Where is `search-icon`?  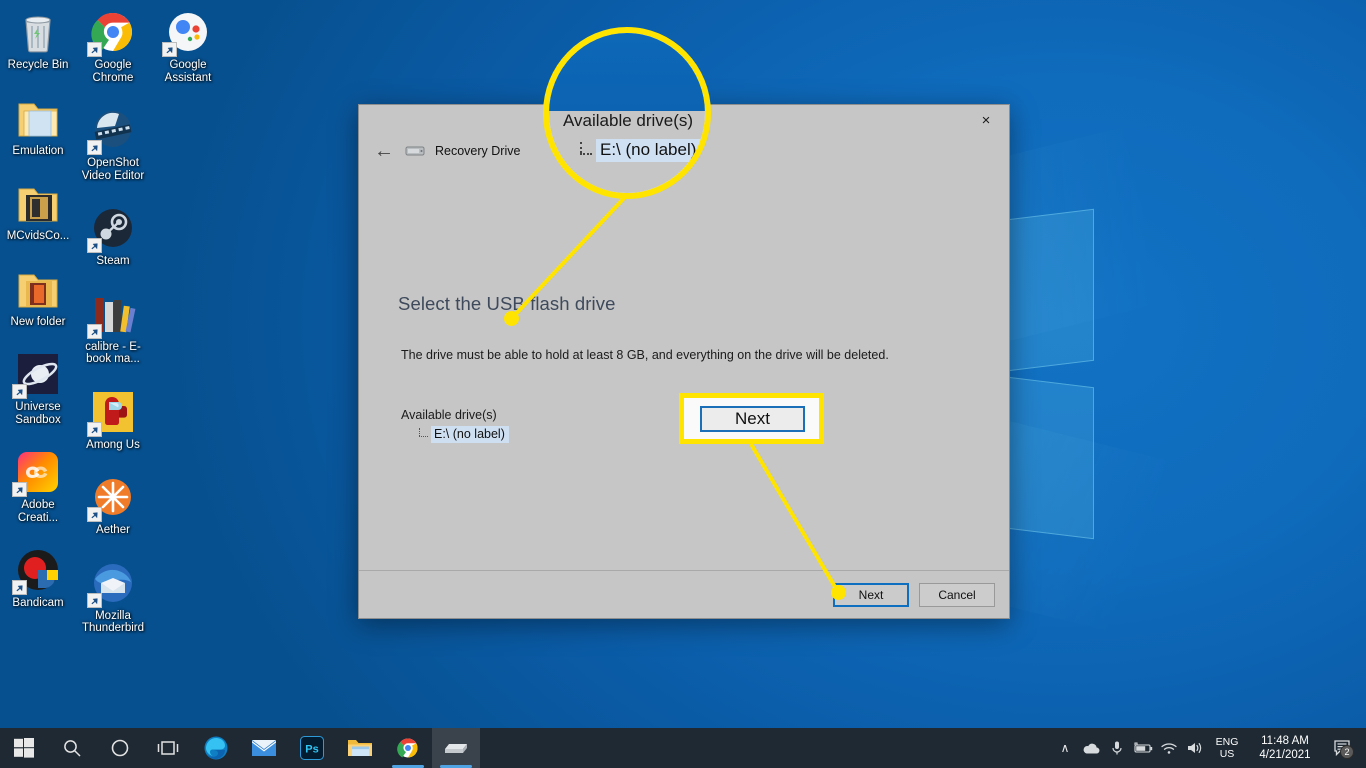
search-icon is located at coordinates (72, 748).